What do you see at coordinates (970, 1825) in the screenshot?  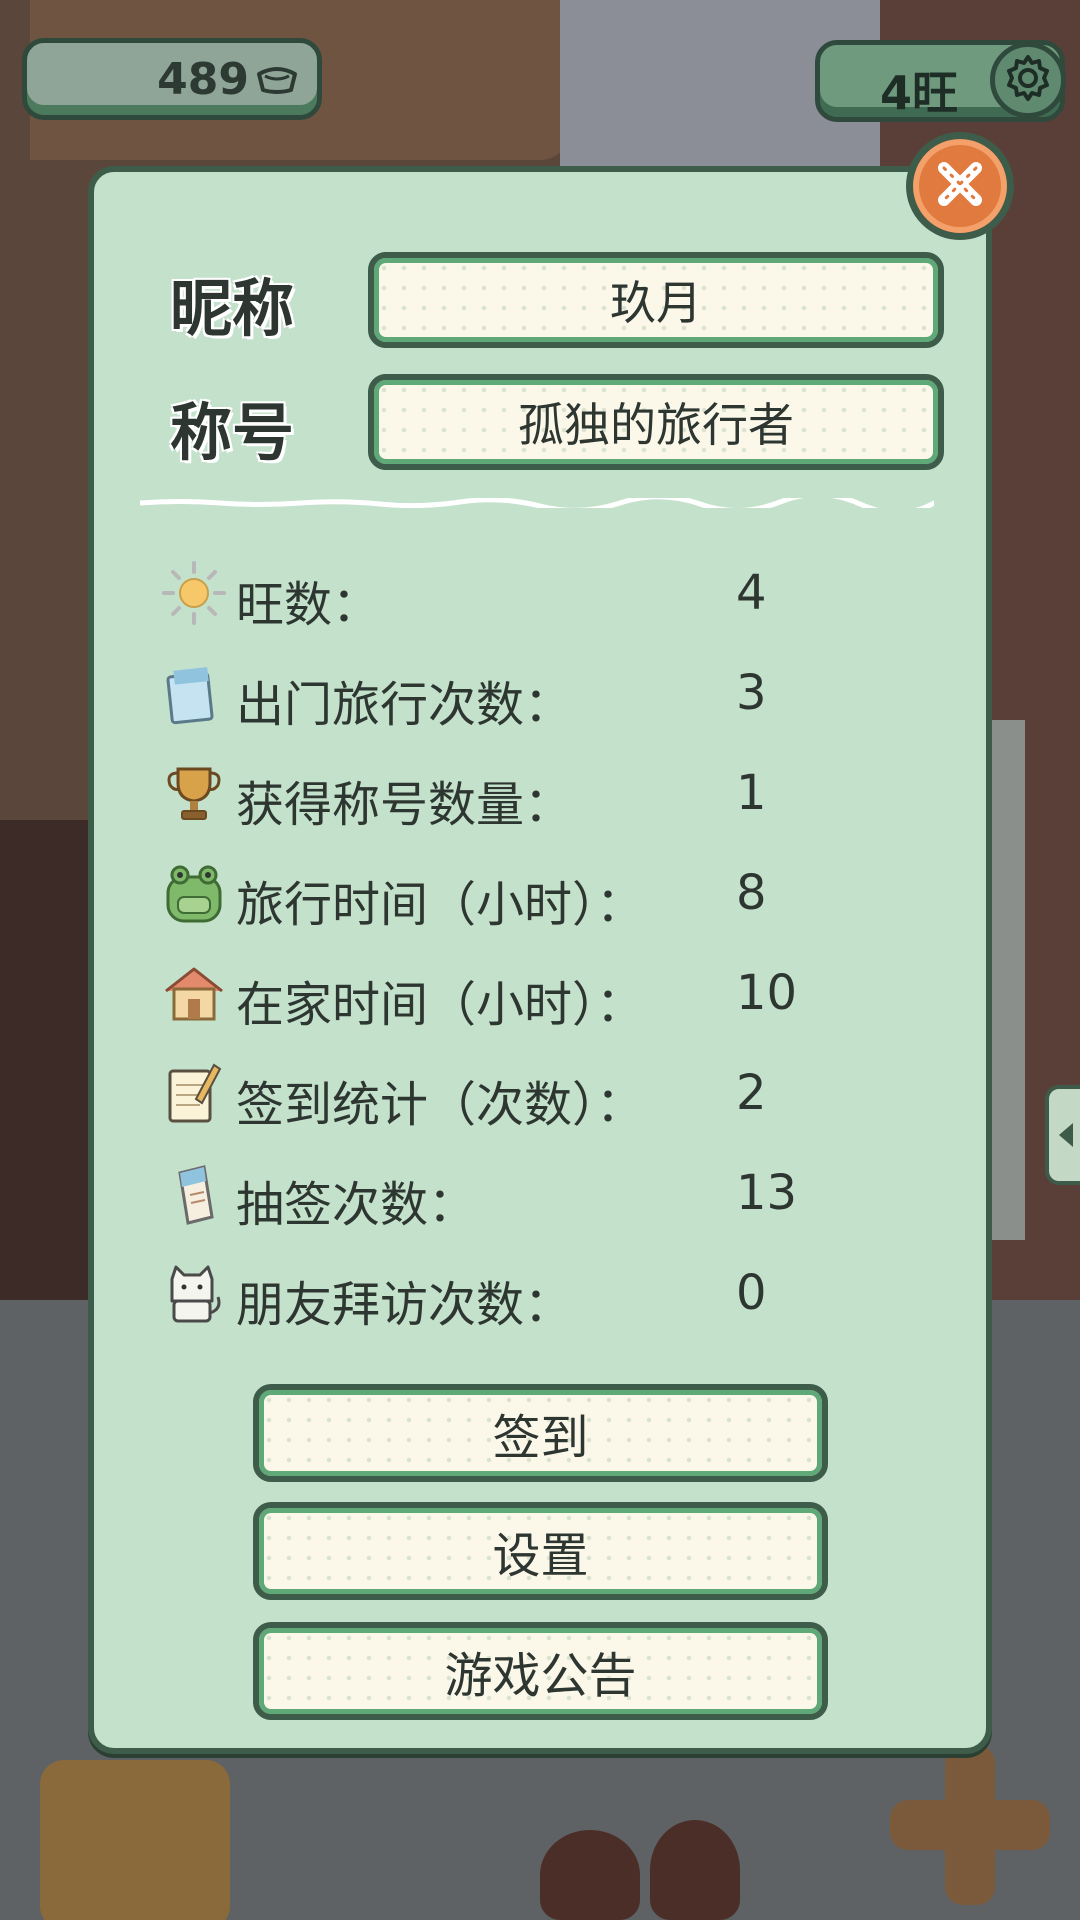 I see `dpad-control` at bounding box center [970, 1825].